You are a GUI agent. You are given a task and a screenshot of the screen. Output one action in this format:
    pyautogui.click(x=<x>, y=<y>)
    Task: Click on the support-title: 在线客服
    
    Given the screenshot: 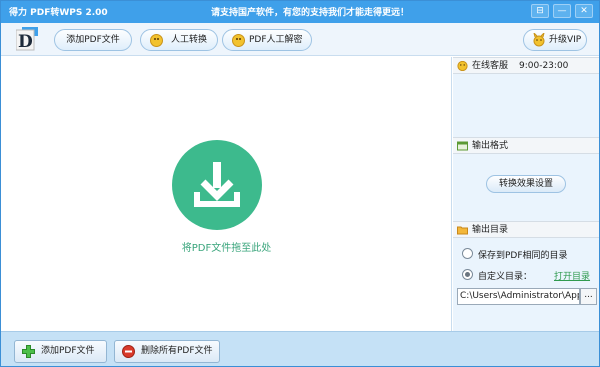 What is the action you would take?
    pyautogui.click(x=490, y=66)
    